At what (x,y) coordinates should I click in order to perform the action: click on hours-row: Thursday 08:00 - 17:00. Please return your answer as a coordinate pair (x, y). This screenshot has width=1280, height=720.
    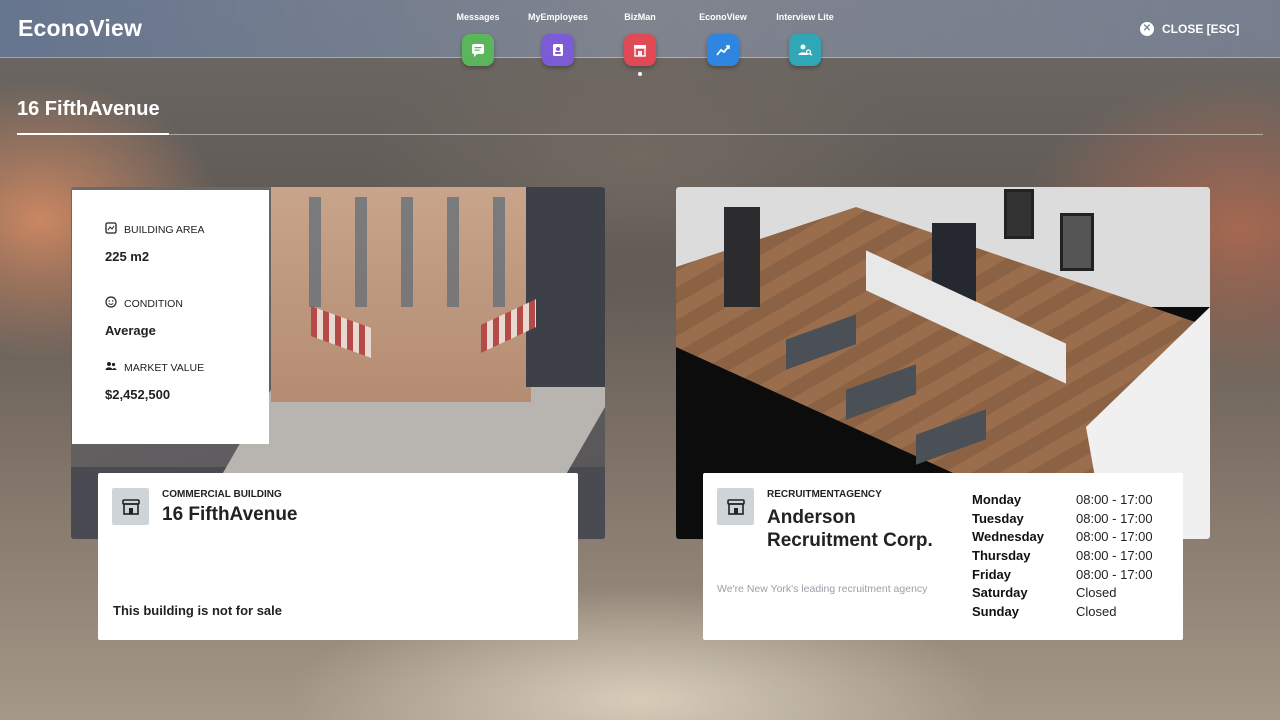
    Looking at the image, I should click on (1062, 555).